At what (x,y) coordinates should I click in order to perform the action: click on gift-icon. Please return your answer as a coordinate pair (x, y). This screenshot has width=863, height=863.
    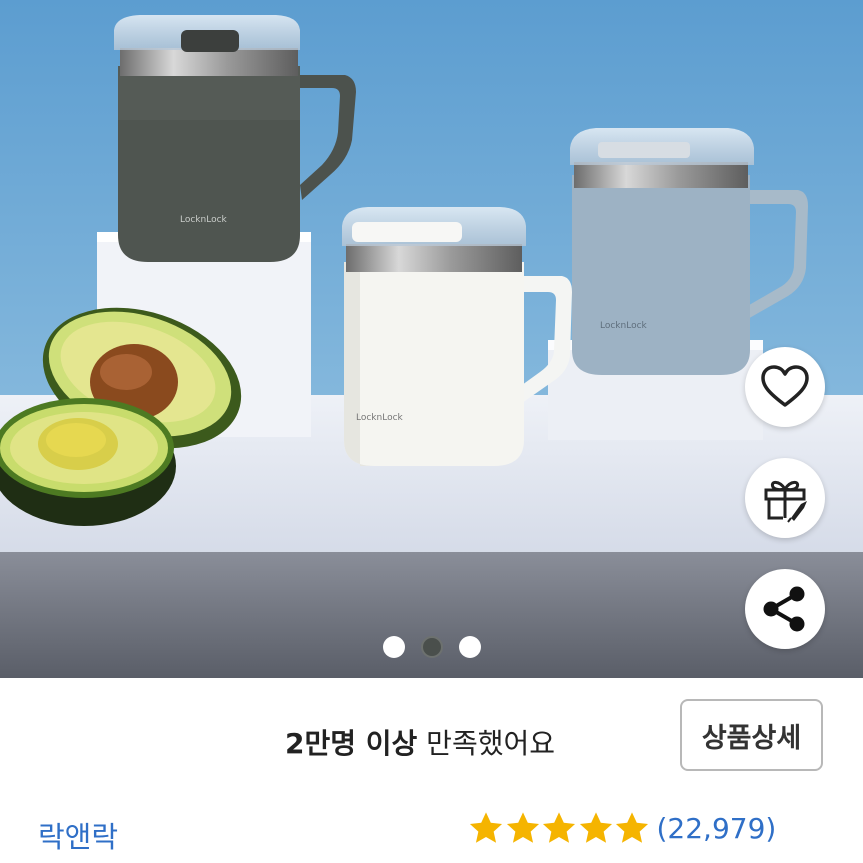
    Looking at the image, I should click on (785, 501).